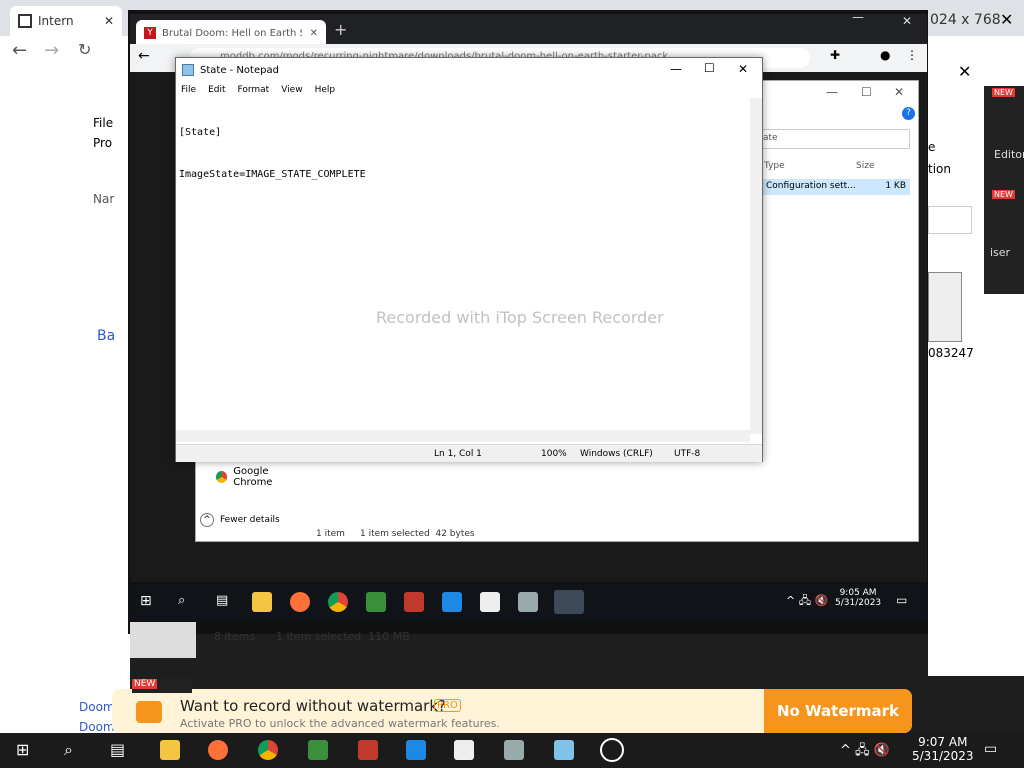 The width and height of the screenshot is (1024, 768). Describe the element at coordinates (254, 90) in the screenshot. I see `menu-format: Format` at that location.